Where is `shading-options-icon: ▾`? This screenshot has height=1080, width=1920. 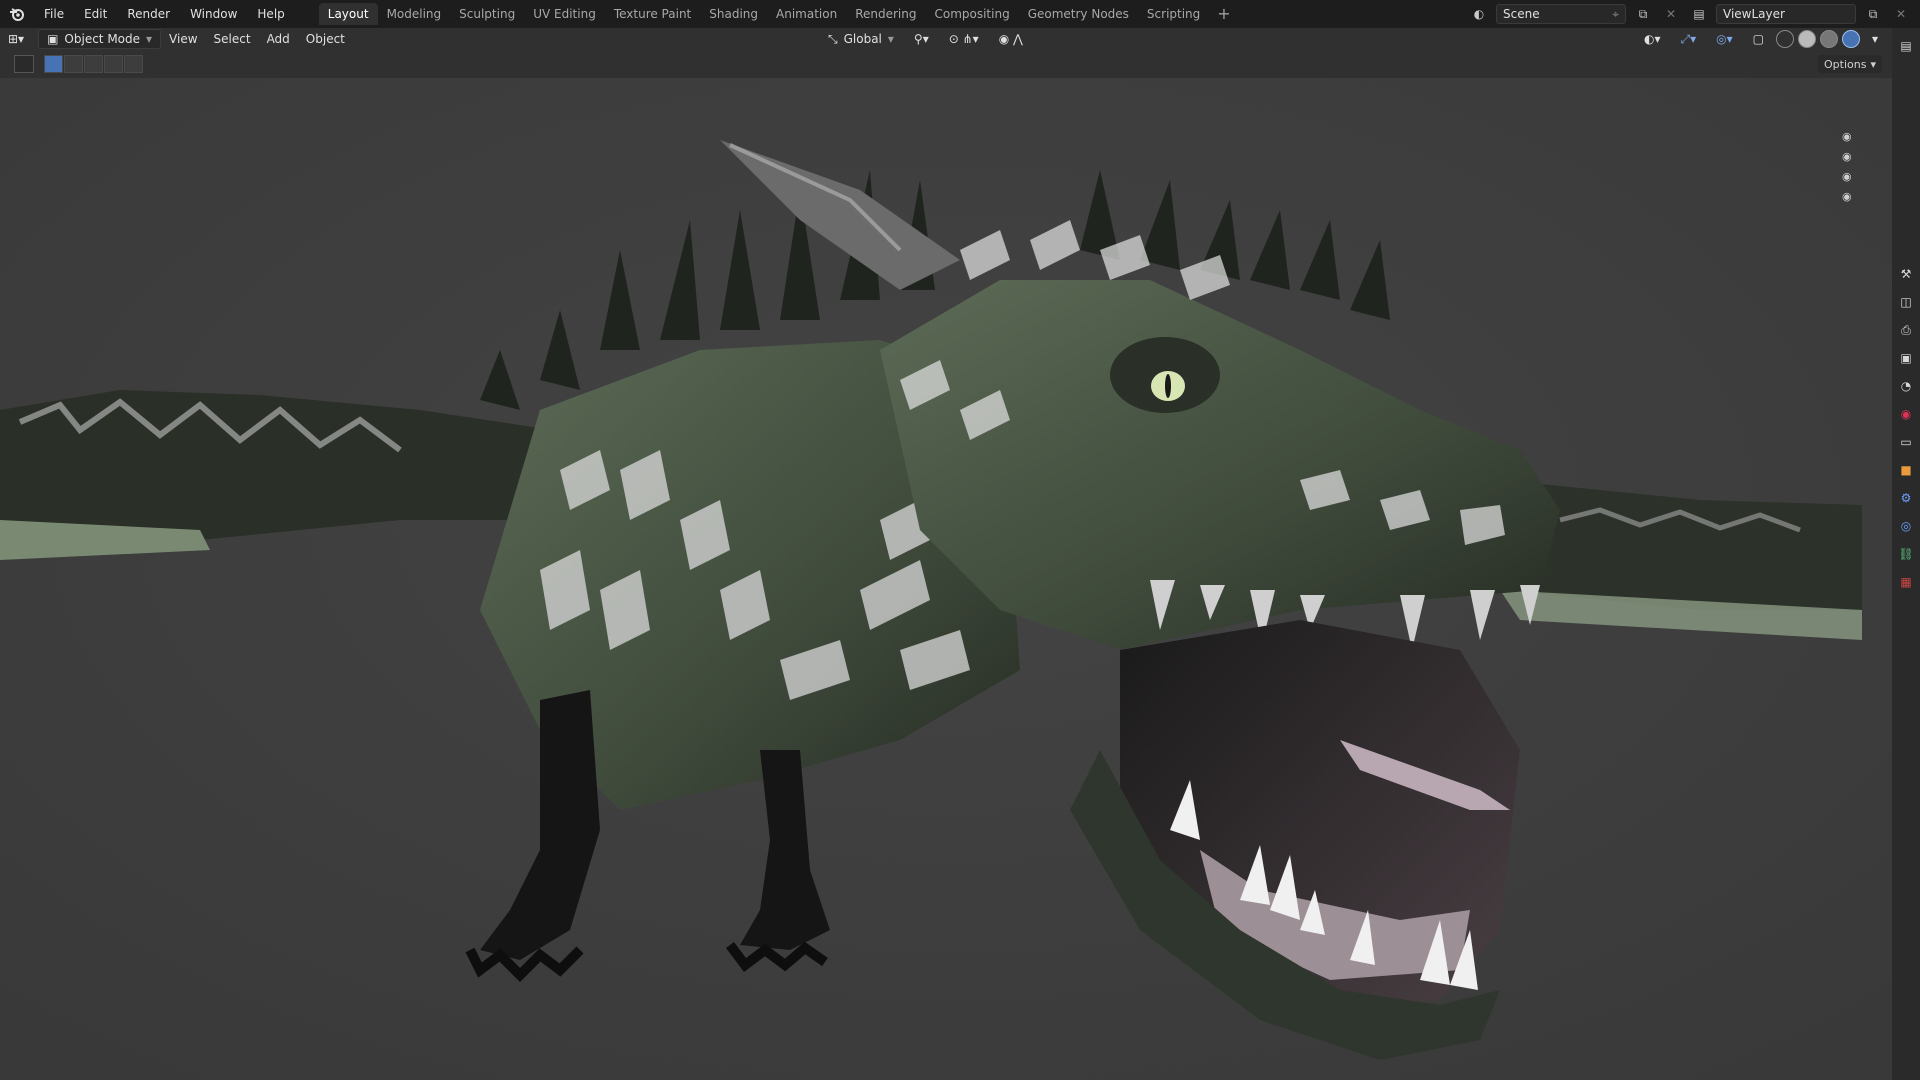
shading-options-icon: ▾ is located at coordinates (1875, 39).